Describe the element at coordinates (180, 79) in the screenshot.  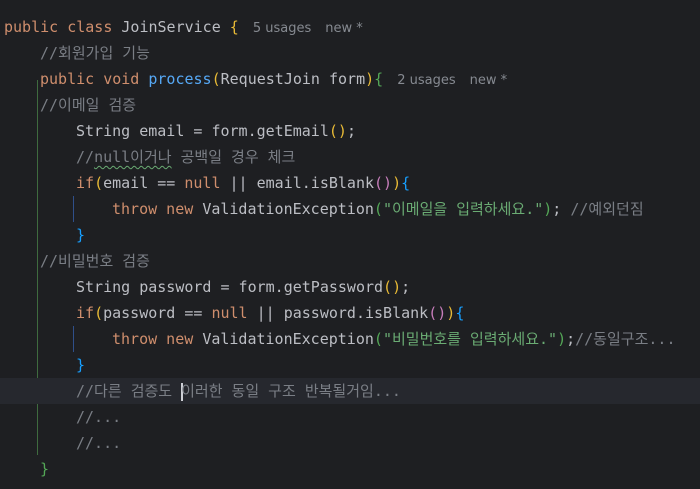
I see `code-token: process` at that location.